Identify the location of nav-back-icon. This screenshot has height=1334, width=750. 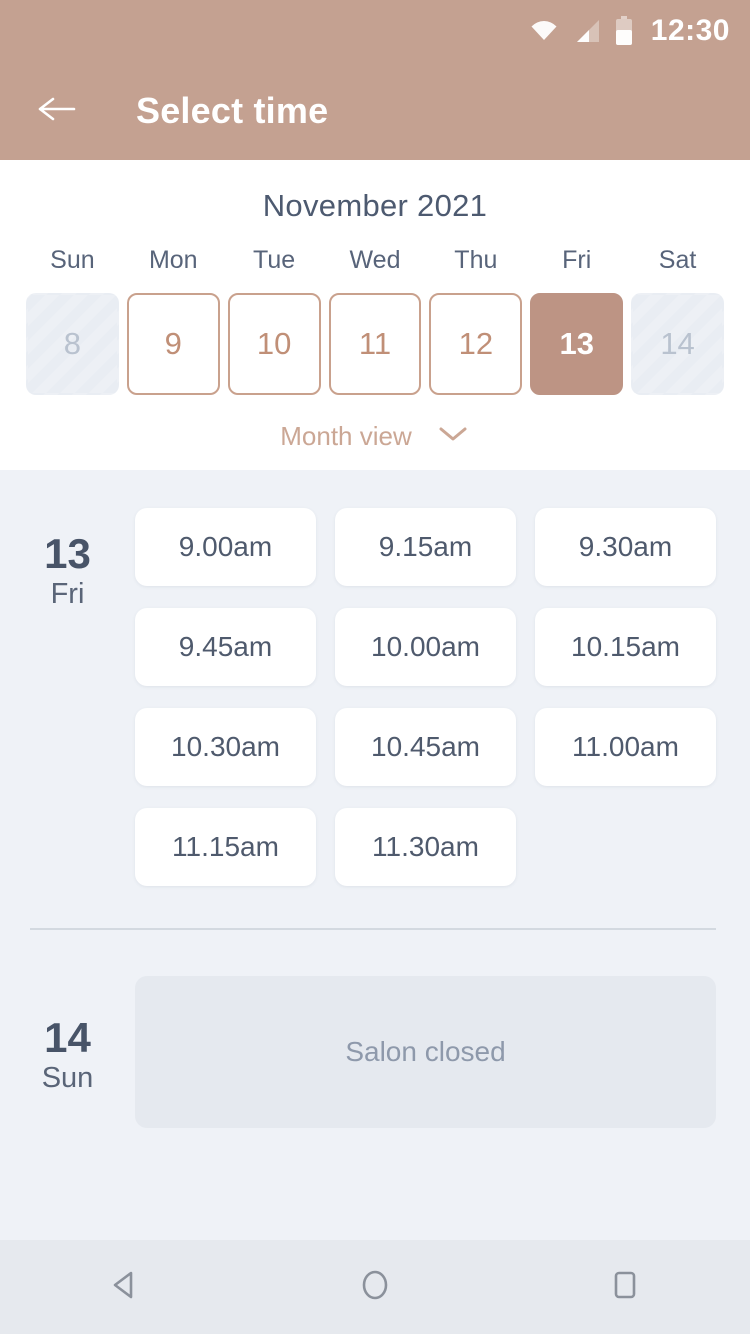
(125, 1287).